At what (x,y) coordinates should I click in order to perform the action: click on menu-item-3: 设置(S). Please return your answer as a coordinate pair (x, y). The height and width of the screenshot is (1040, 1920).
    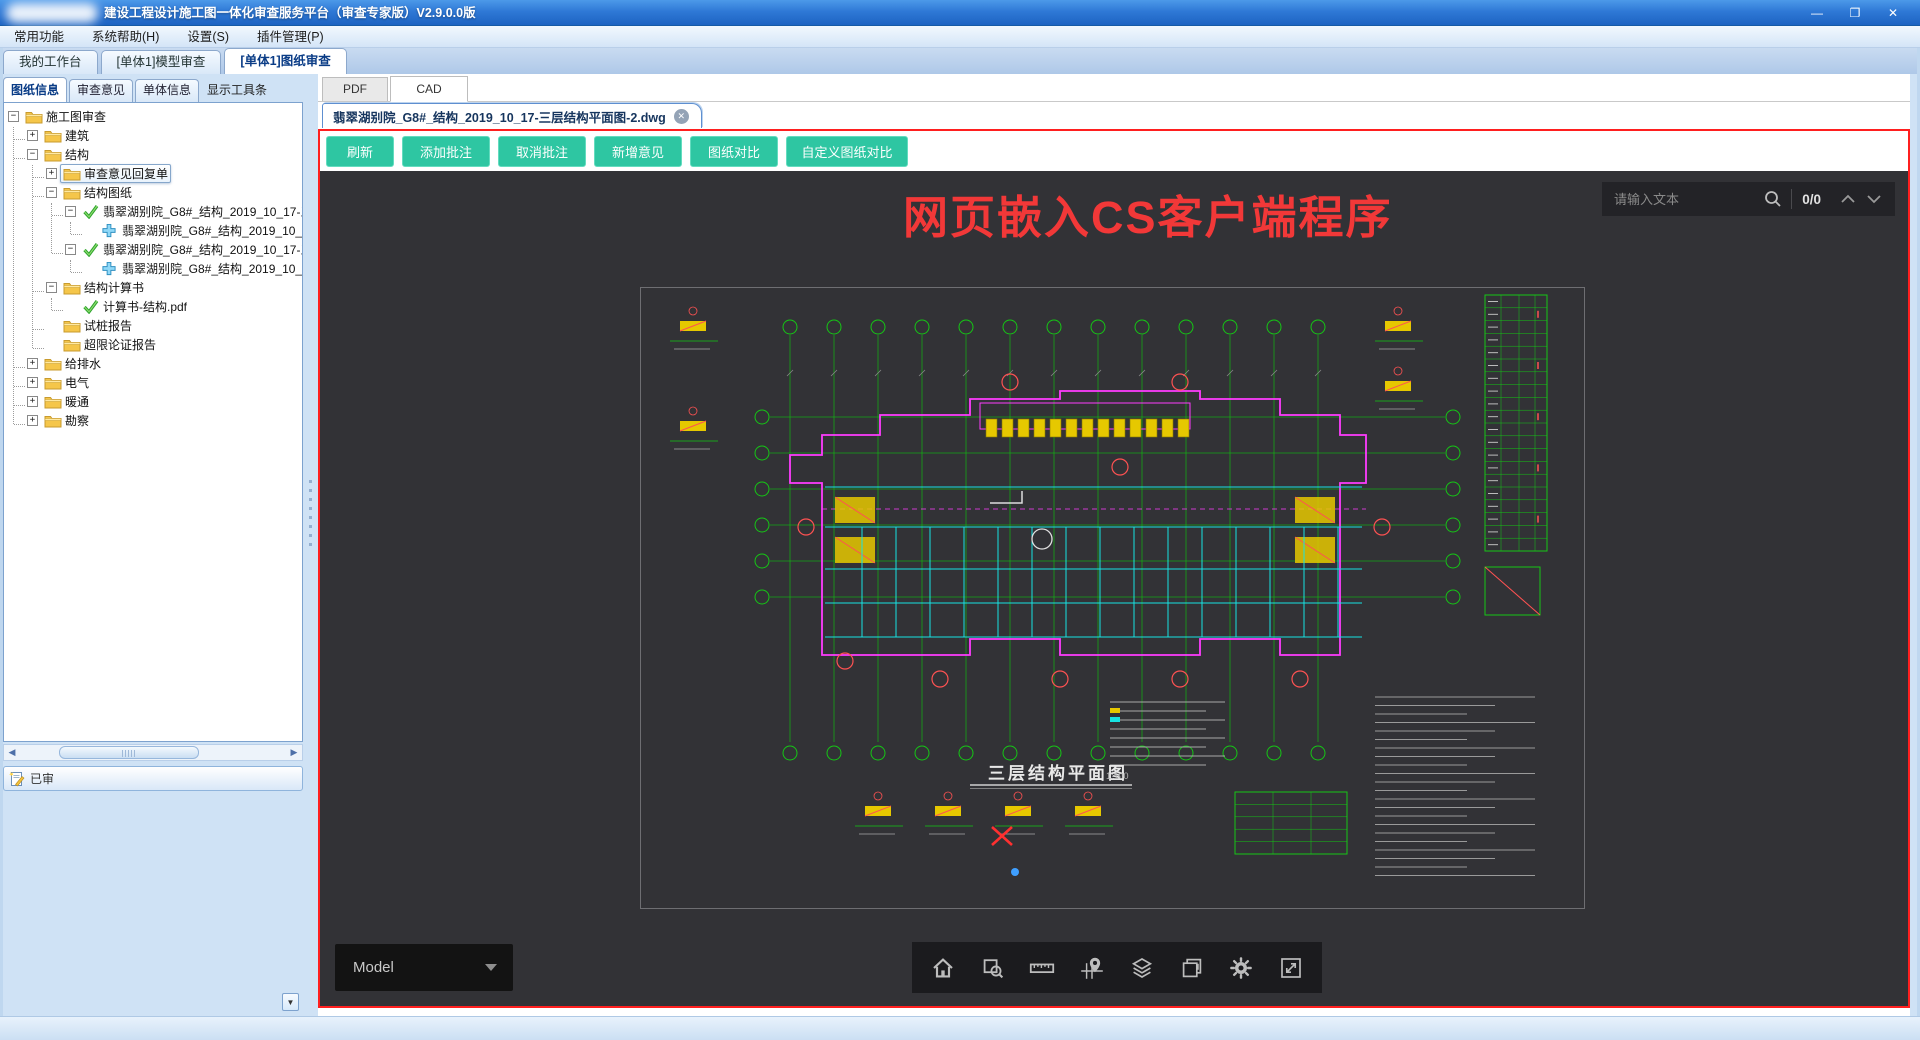
    Looking at the image, I should click on (208, 37).